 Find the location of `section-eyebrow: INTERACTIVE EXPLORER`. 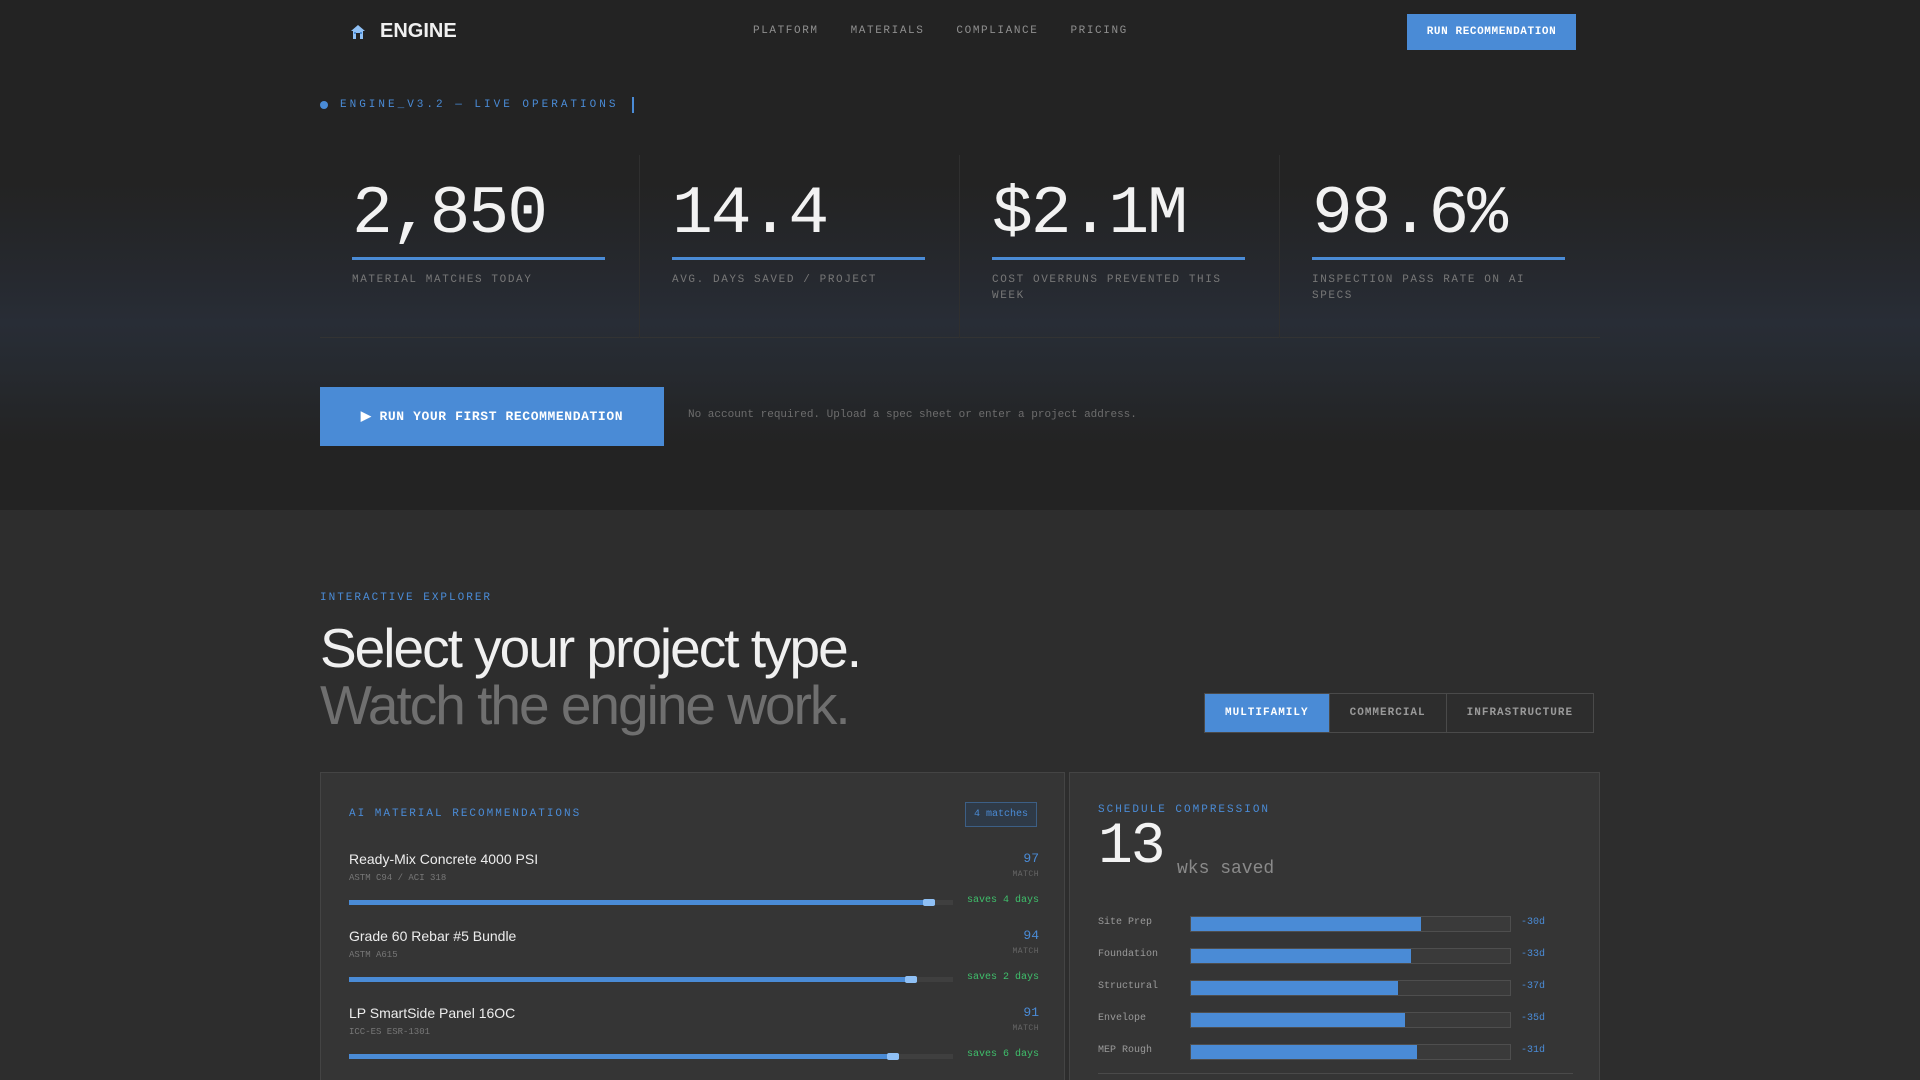

section-eyebrow: INTERACTIVE EXPLORER is located at coordinates (406, 598).